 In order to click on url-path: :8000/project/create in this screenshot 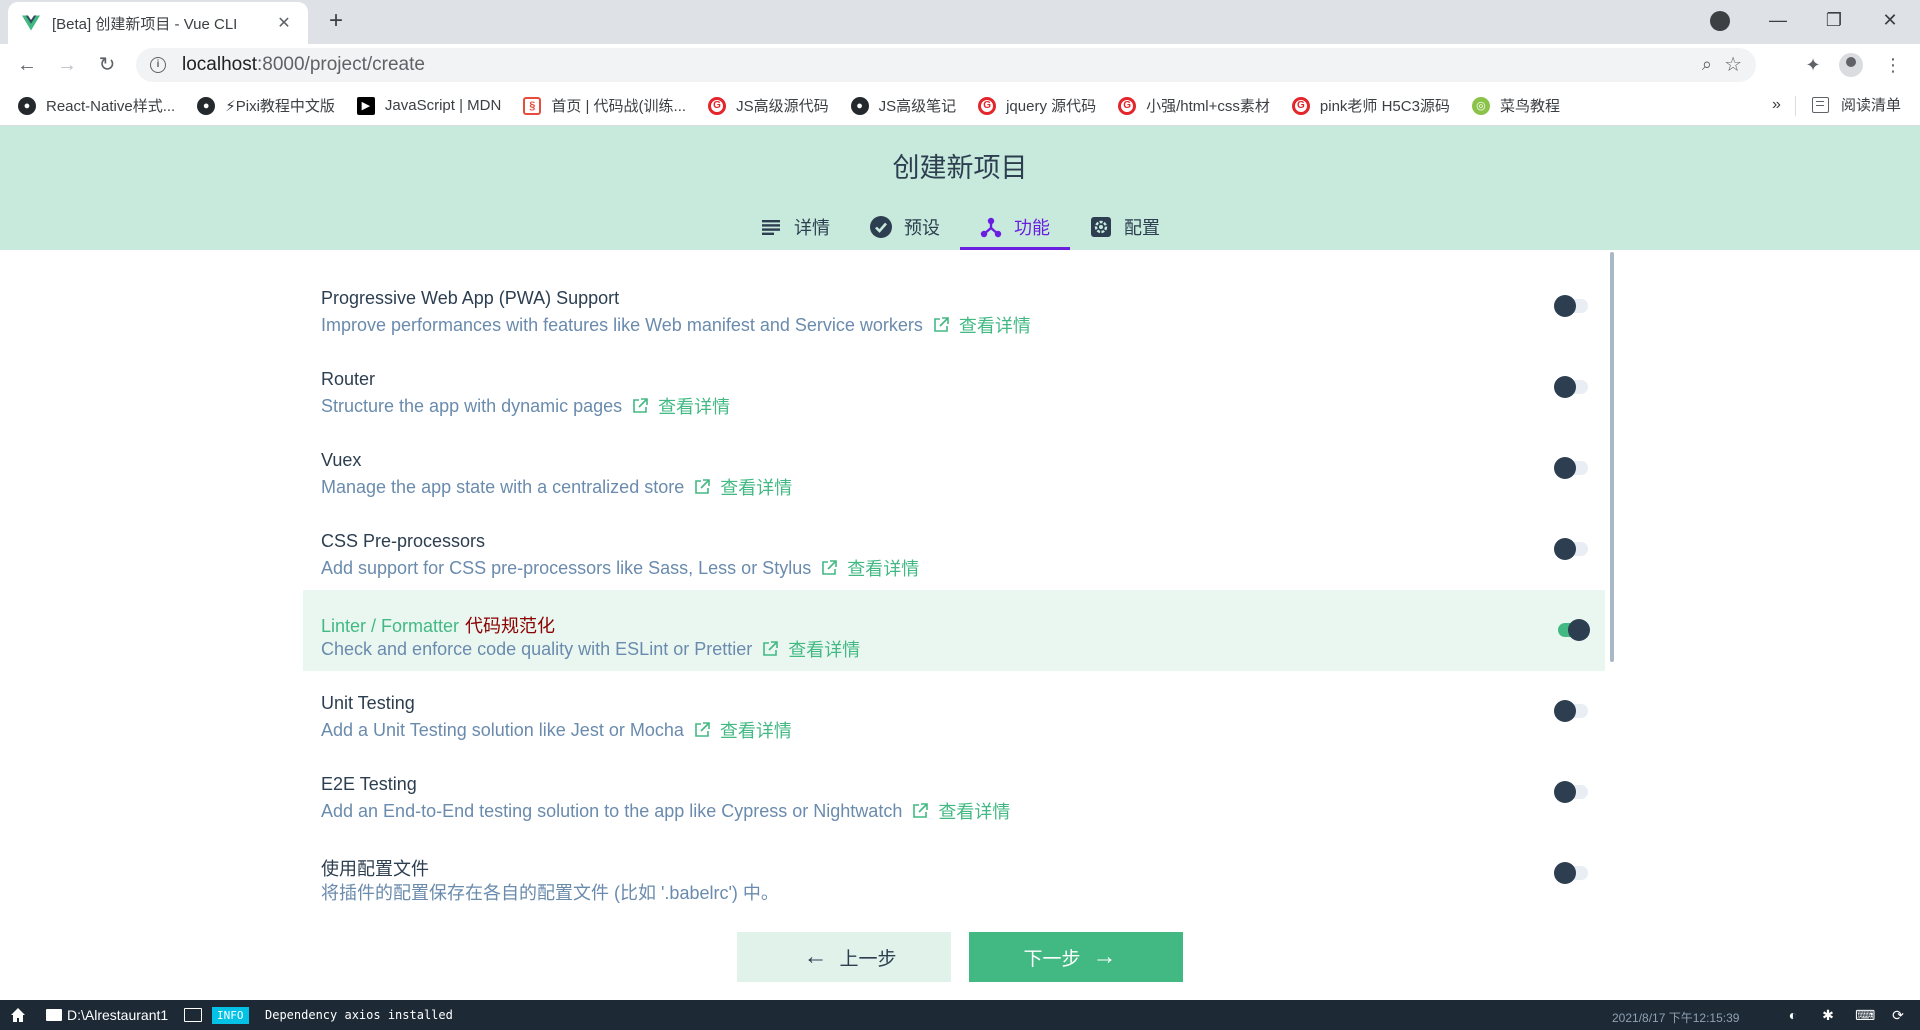, I will do `click(341, 64)`.